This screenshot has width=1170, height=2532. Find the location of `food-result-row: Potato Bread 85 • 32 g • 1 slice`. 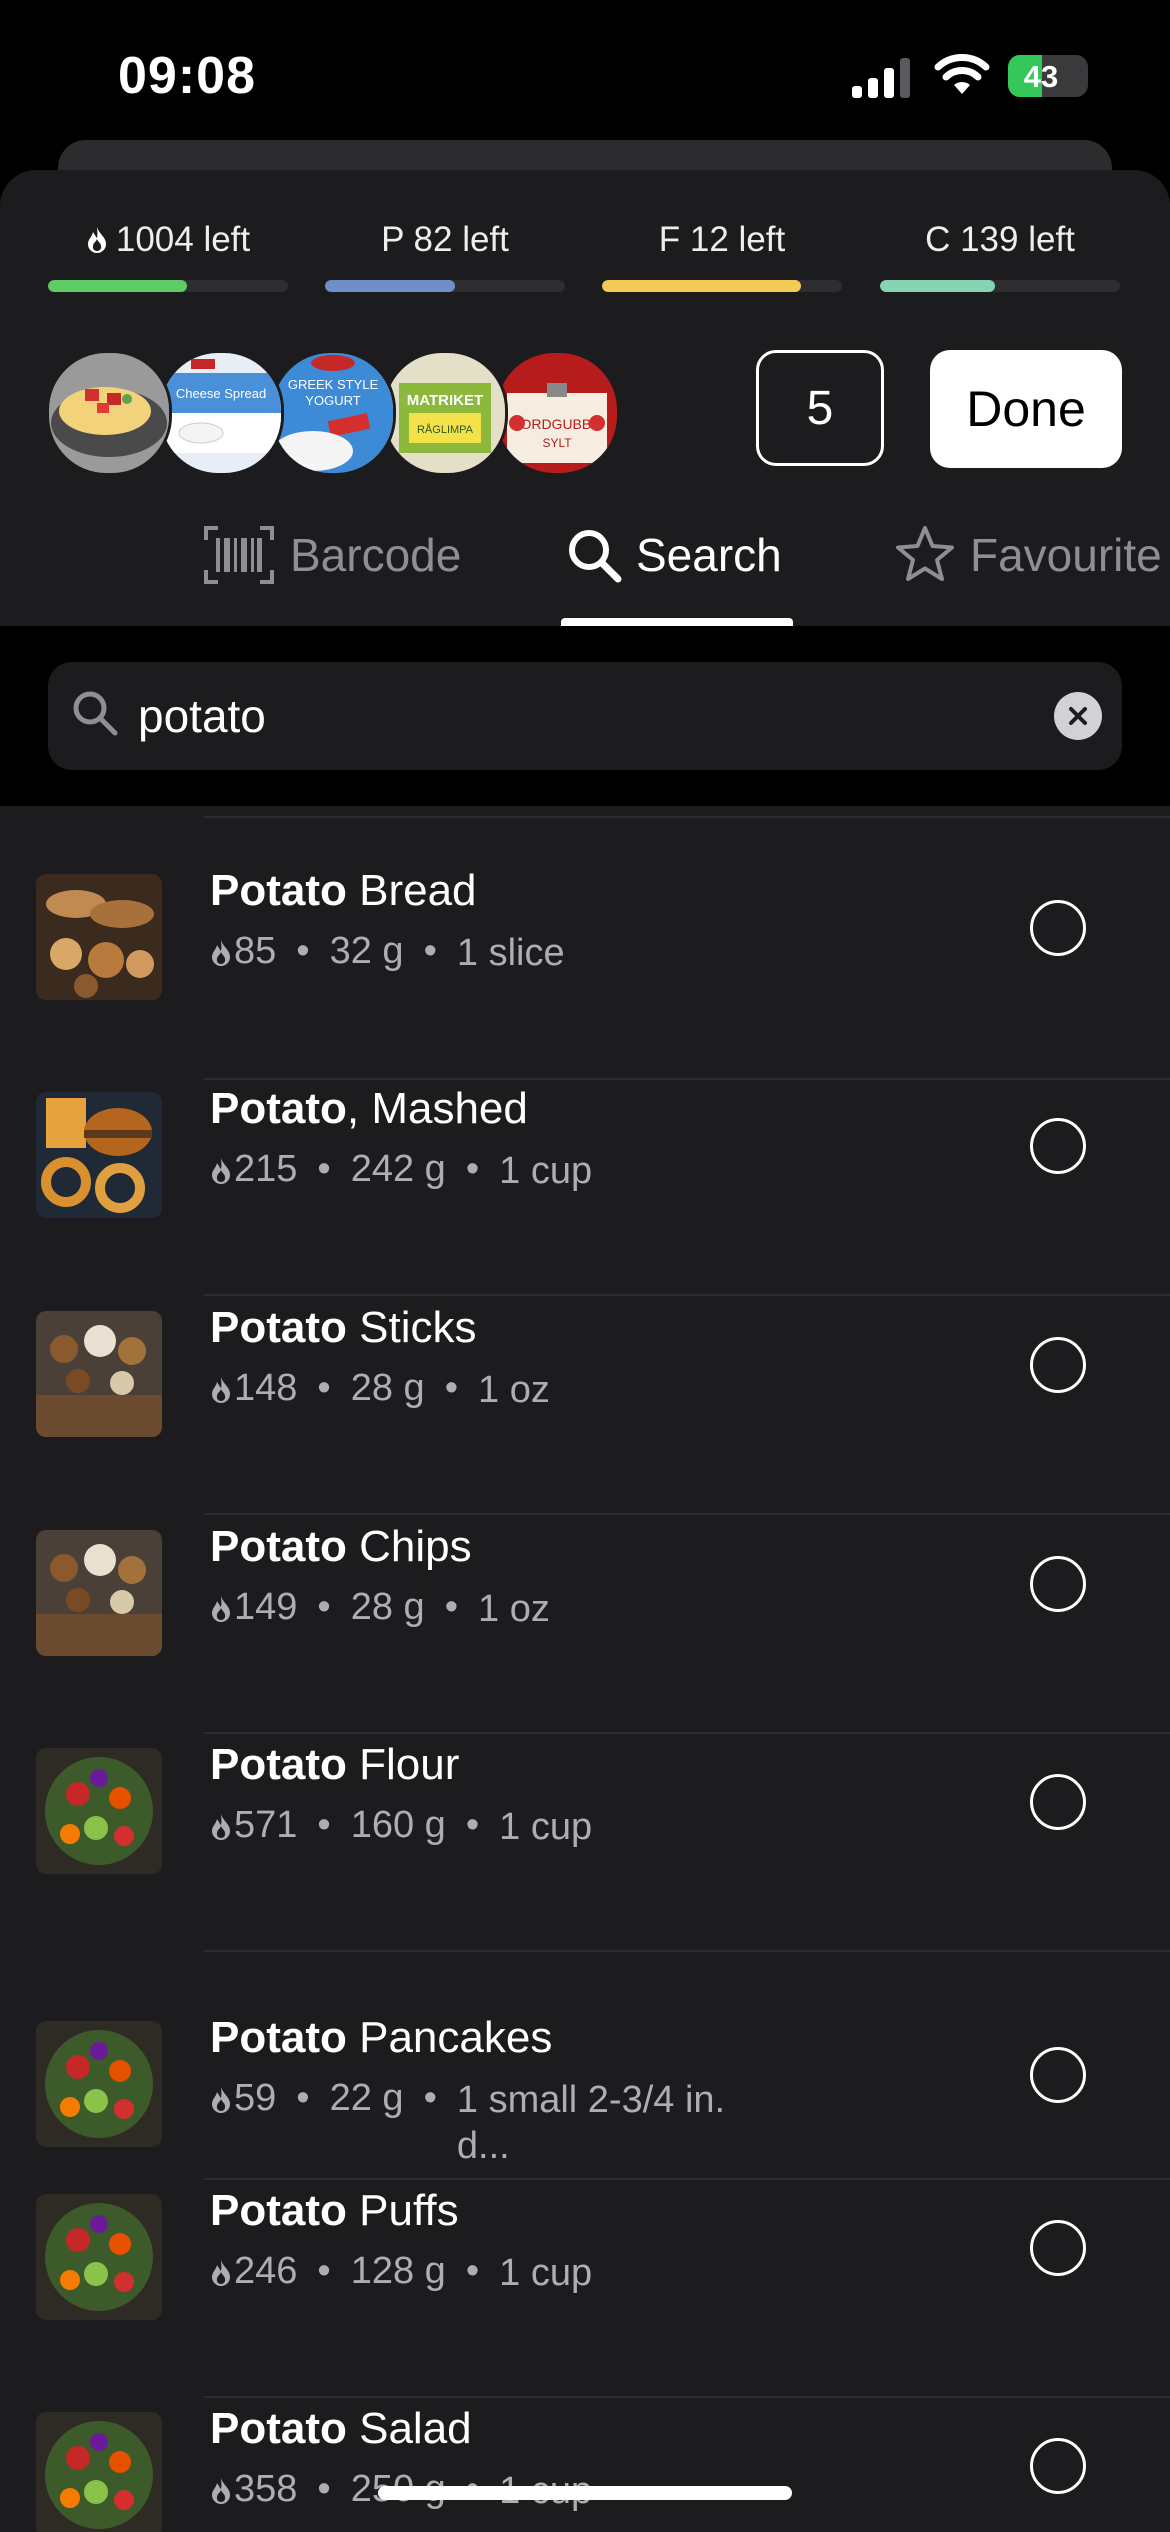

food-result-row: Potato Bread 85 • 32 g • 1 slice is located at coordinates (585, 970).